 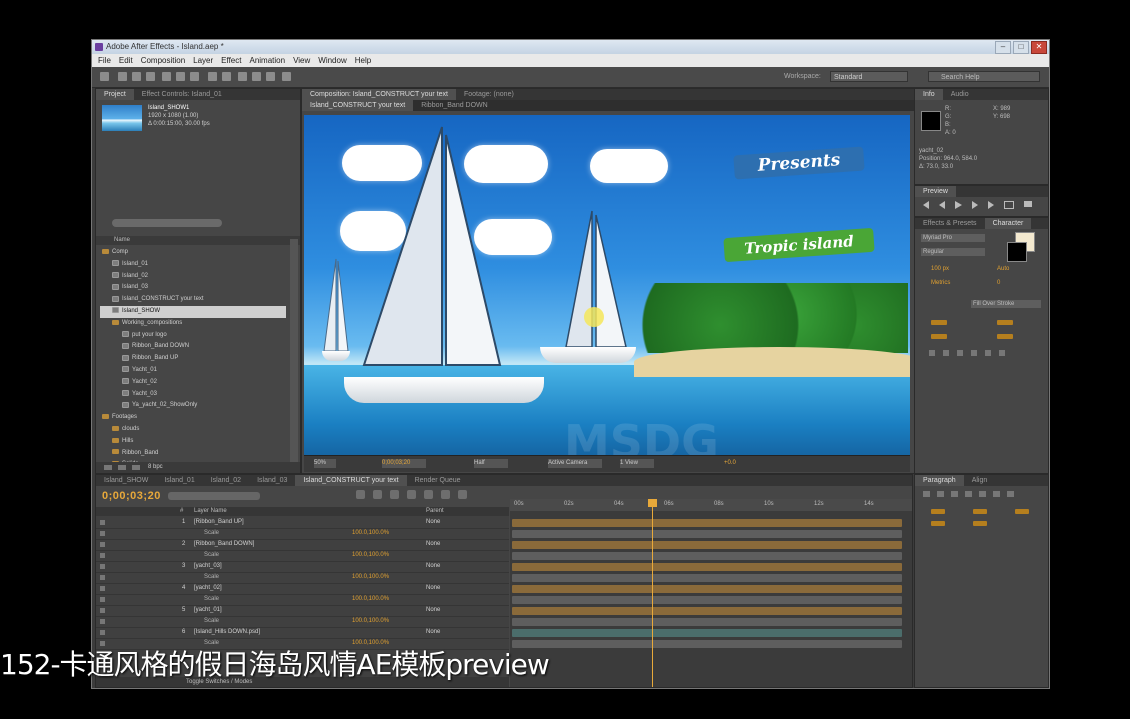 I want to click on tab-project: Project, so click(x=115, y=94).